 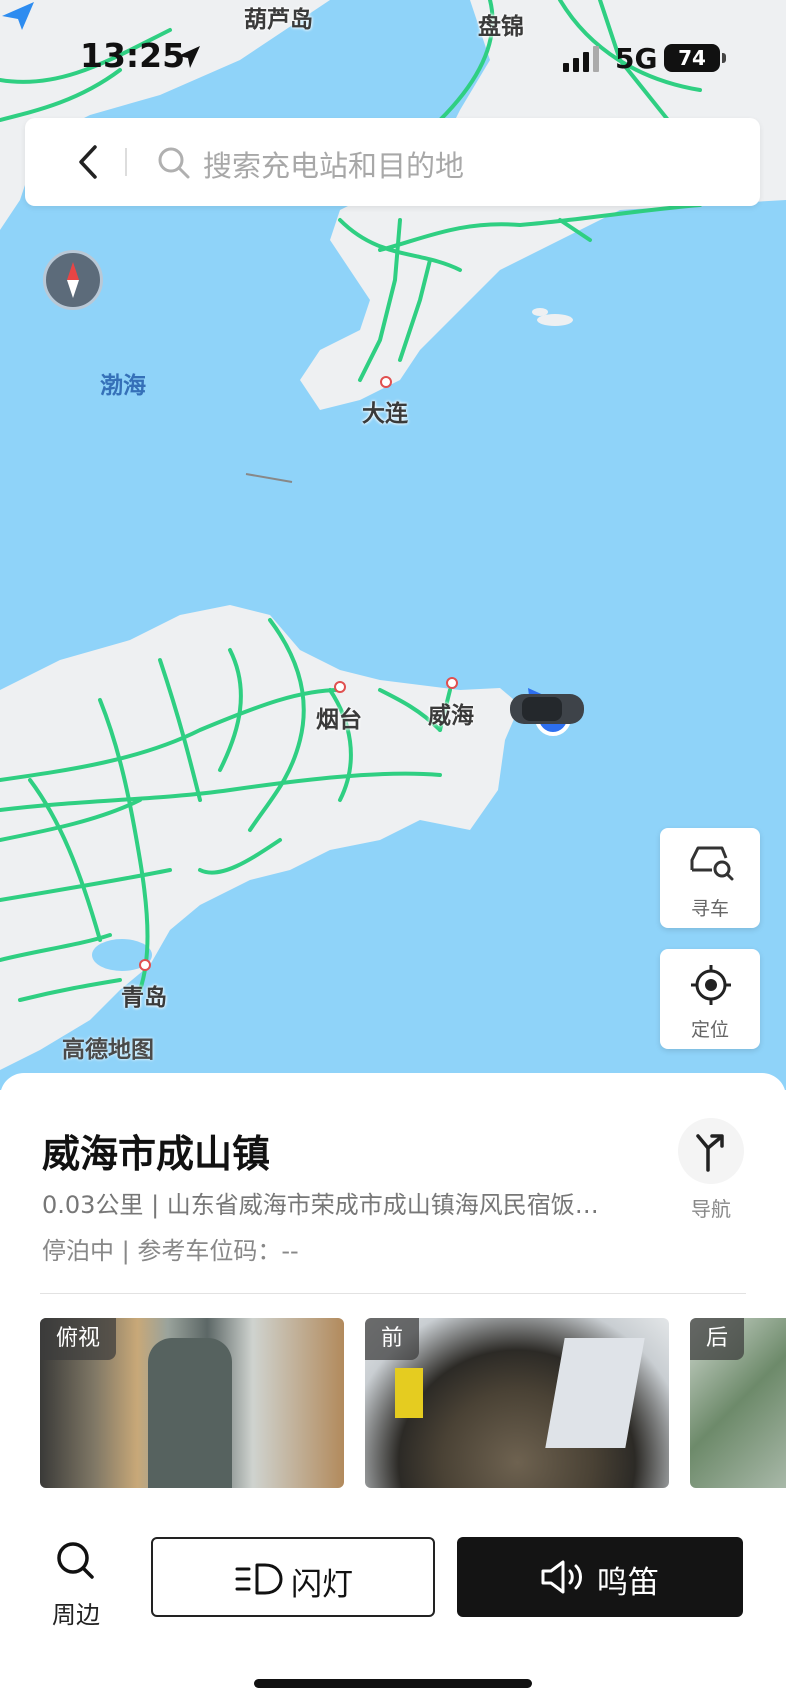 What do you see at coordinates (190, 1413) in the screenshot?
I see `car-roof-image` at bounding box center [190, 1413].